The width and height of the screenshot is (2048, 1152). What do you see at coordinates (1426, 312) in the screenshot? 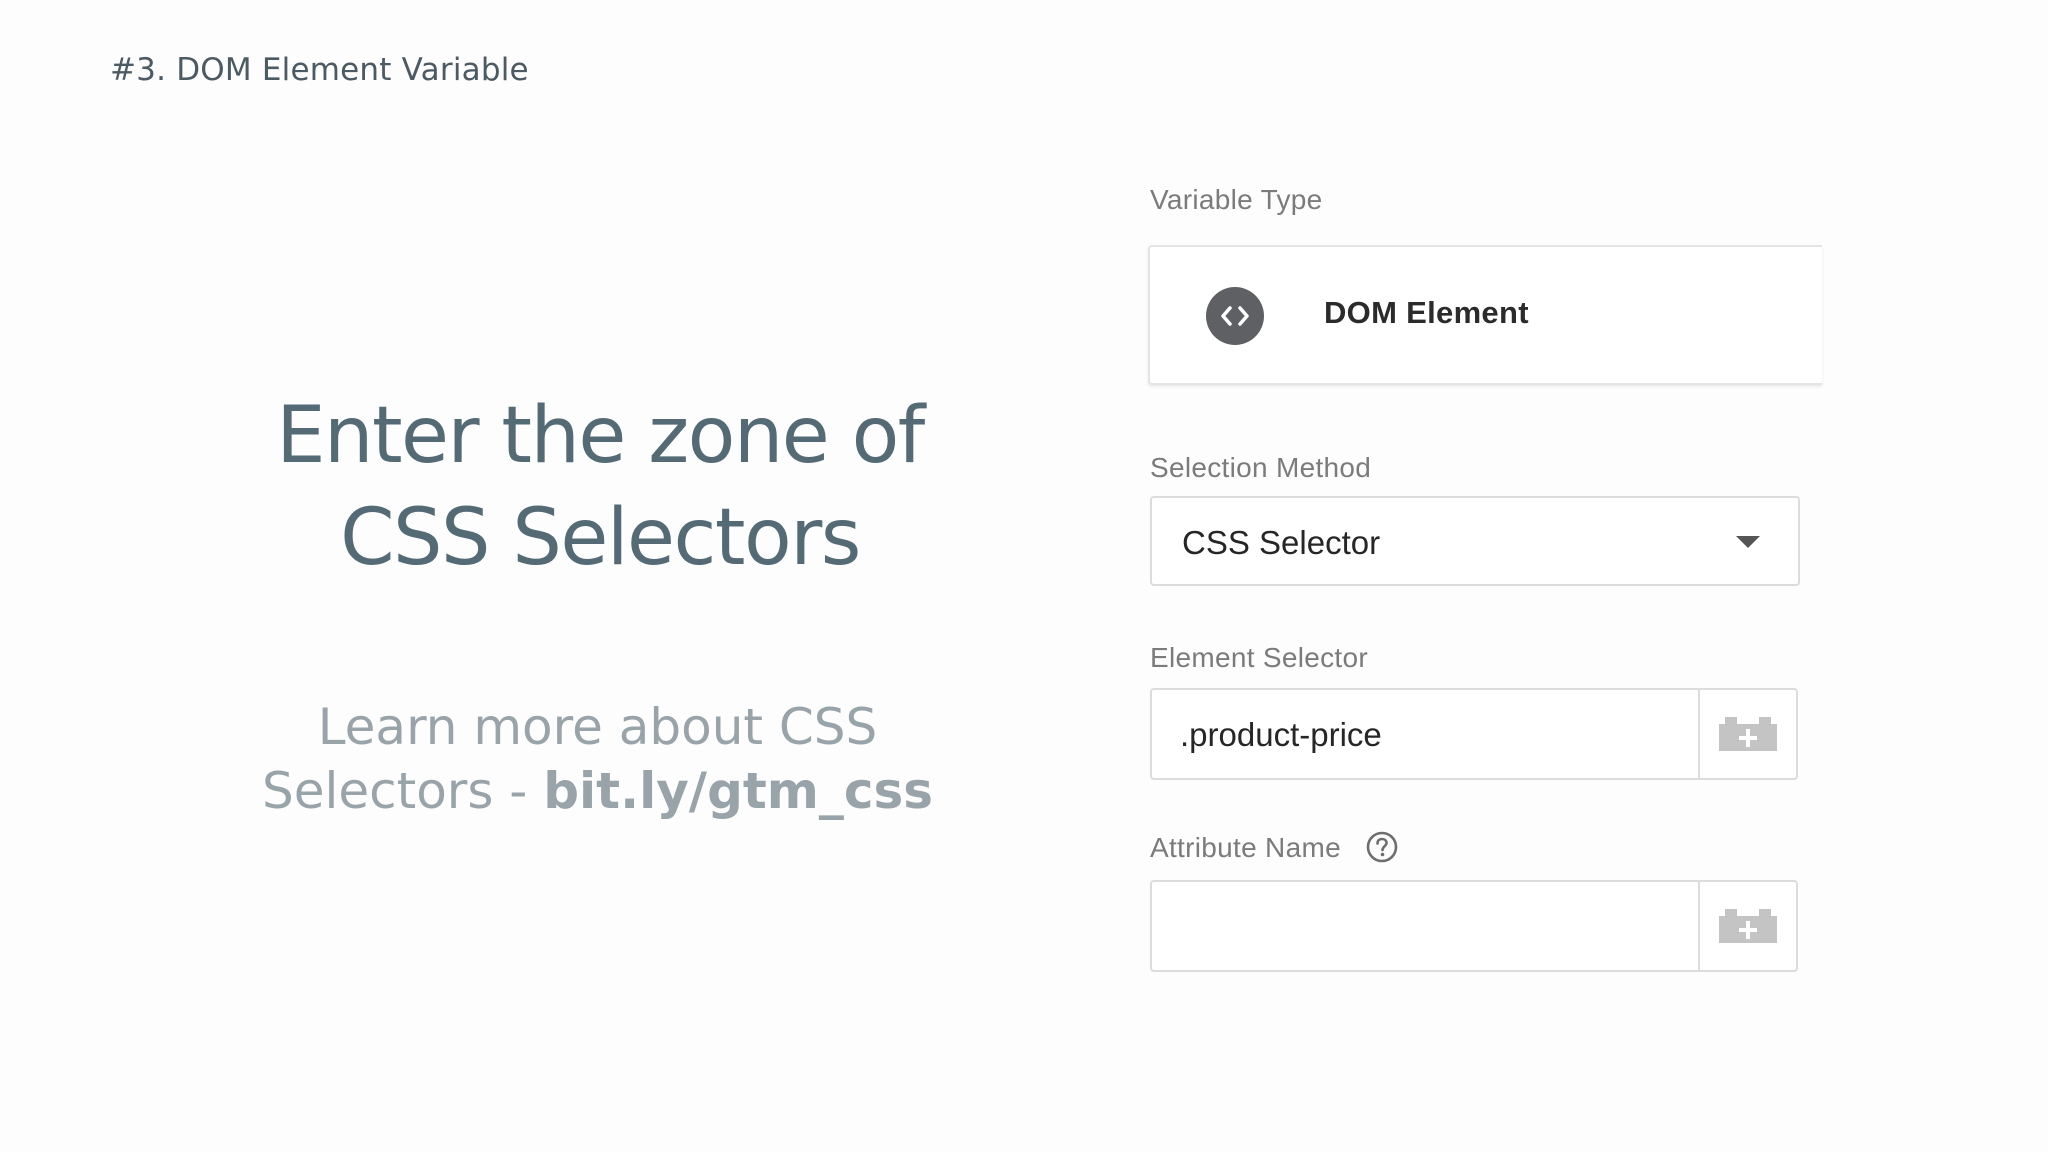
I see `variable-type-name: DOM Element` at bounding box center [1426, 312].